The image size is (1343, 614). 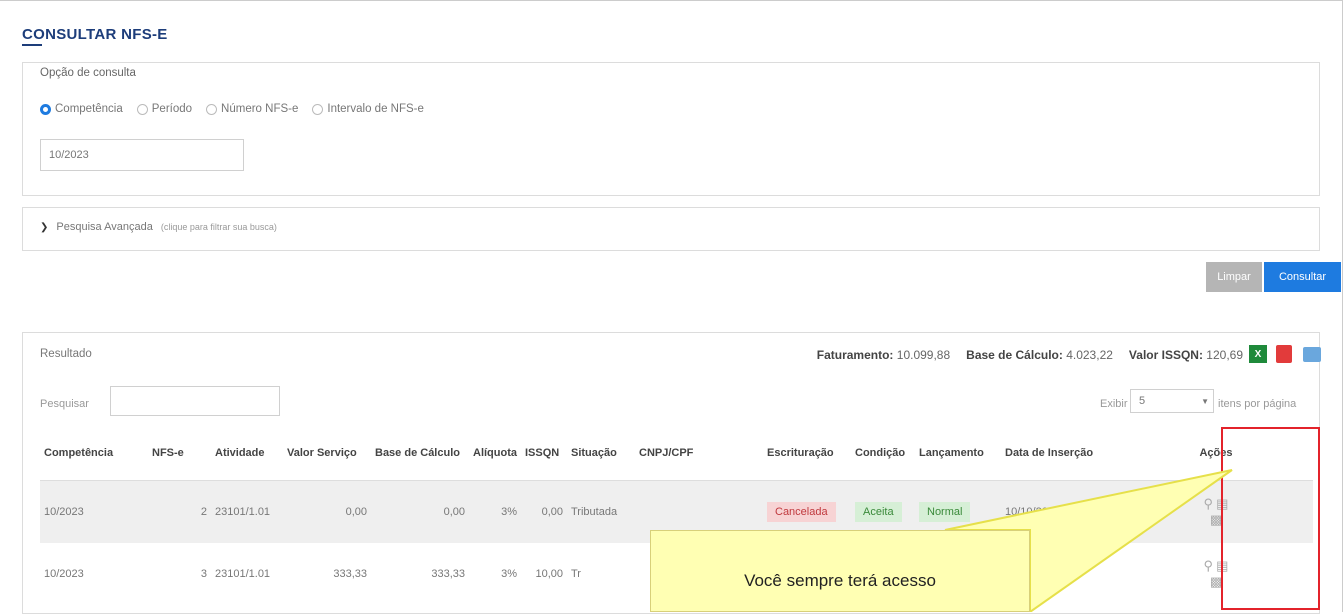 I want to click on callout-text: Você sempre terá acesso, so click(x=840, y=580).